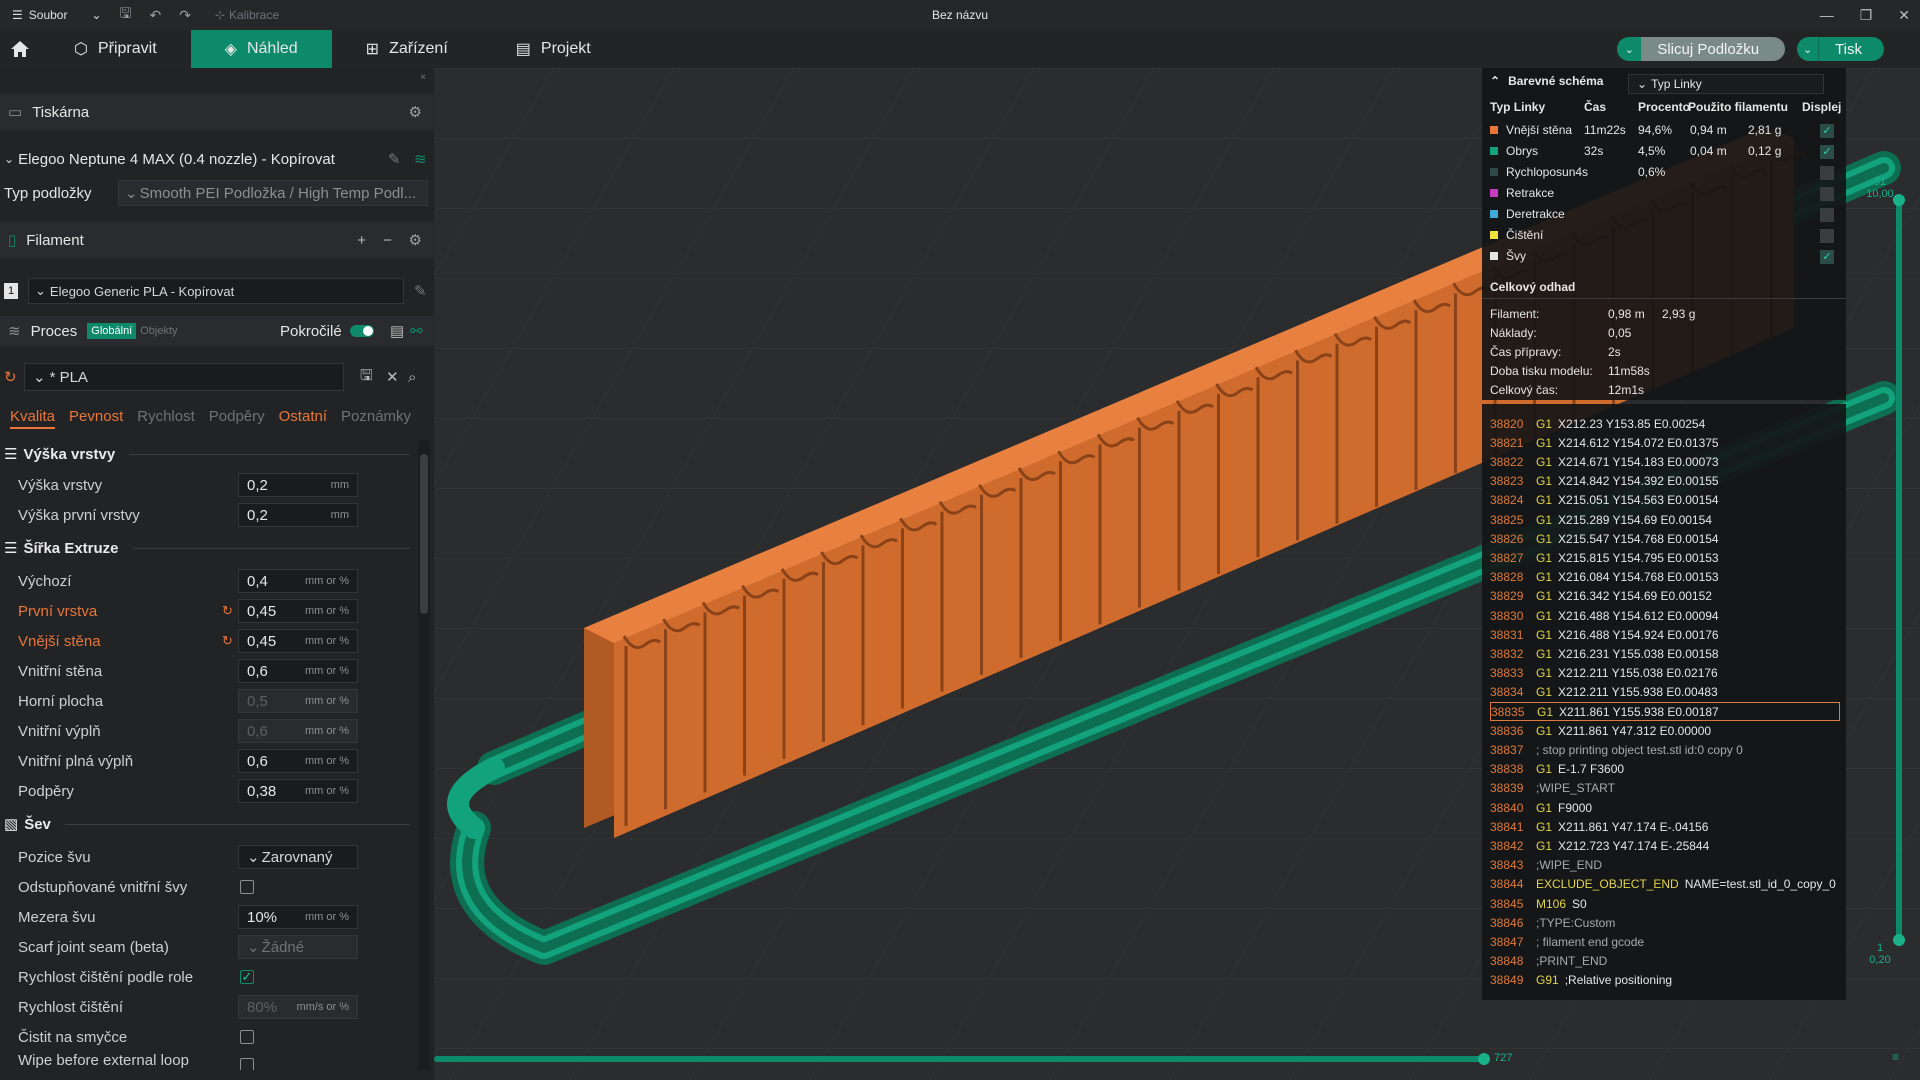  What do you see at coordinates (247, 1037) in the screenshot?
I see `wipe-on-loop-checkbox` at bounding box center [247, 1037].